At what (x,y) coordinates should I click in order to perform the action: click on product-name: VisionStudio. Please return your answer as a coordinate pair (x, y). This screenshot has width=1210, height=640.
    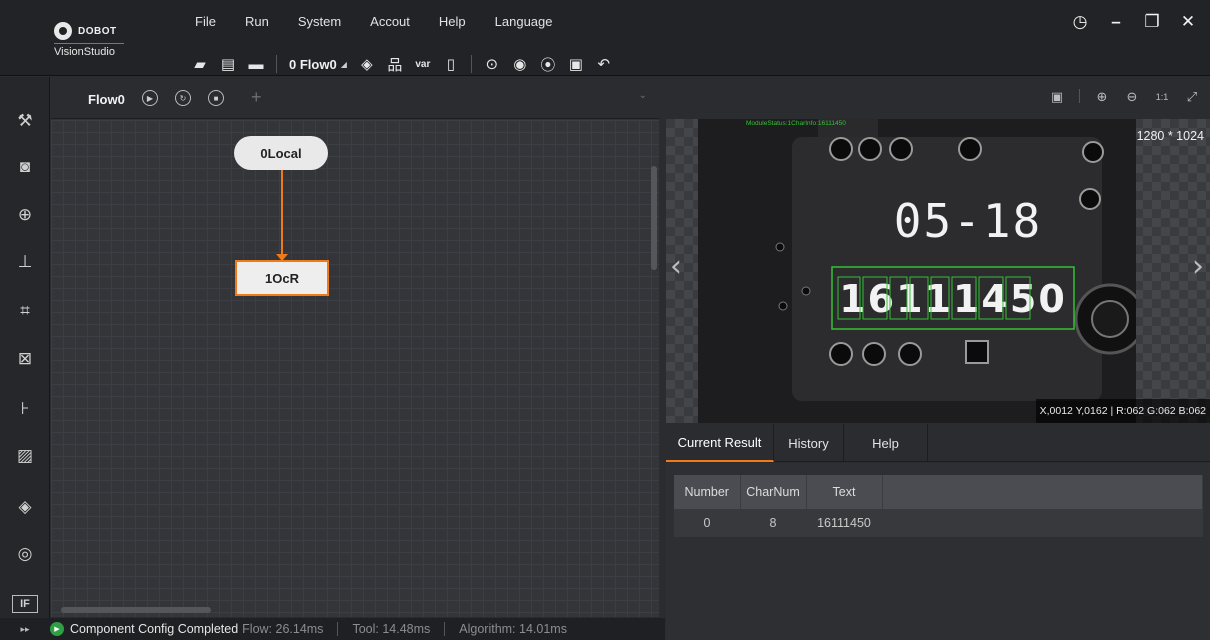
    Looking at the image, I should click on (84, 52).